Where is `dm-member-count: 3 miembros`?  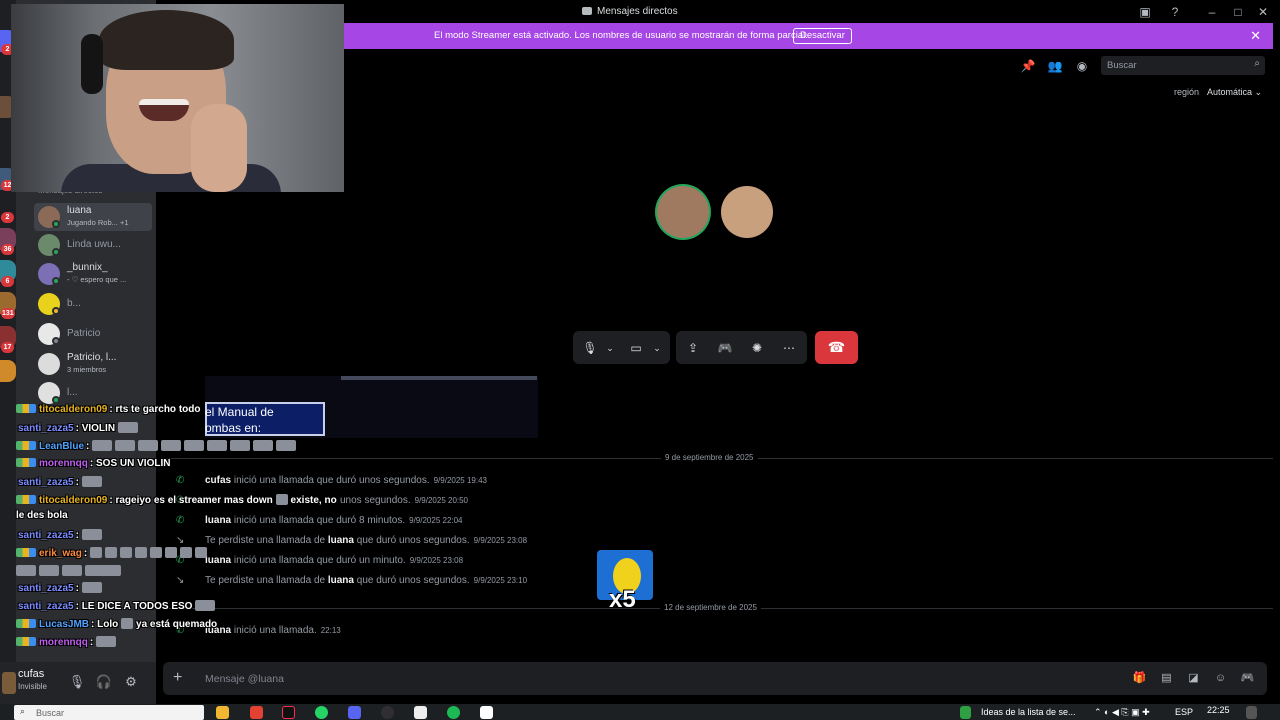
dm-member-count: 3 miembros is located at coordinates (87, 369).